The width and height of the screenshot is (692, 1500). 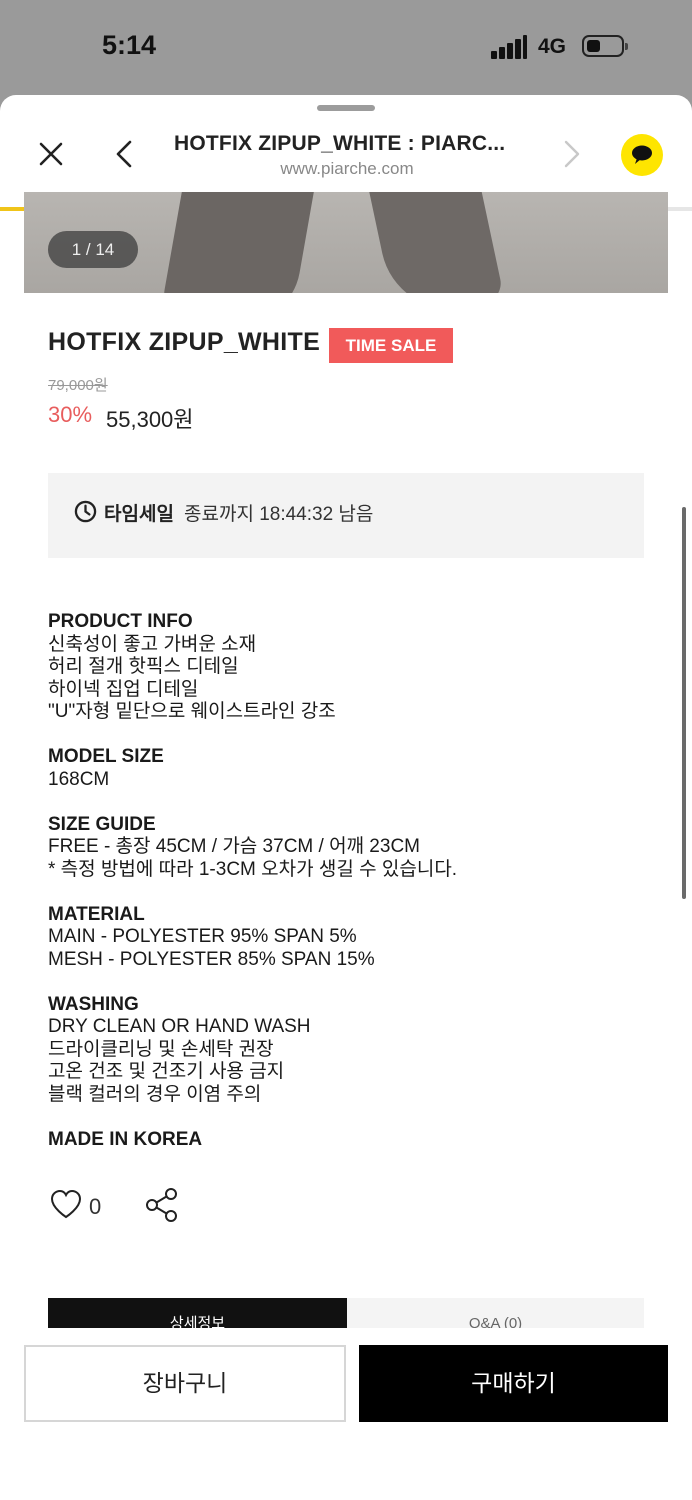 What do you see at coordinates (346, 108) in the screenshot?
I see `sheet-grabber` at bounding box center [346, 108].